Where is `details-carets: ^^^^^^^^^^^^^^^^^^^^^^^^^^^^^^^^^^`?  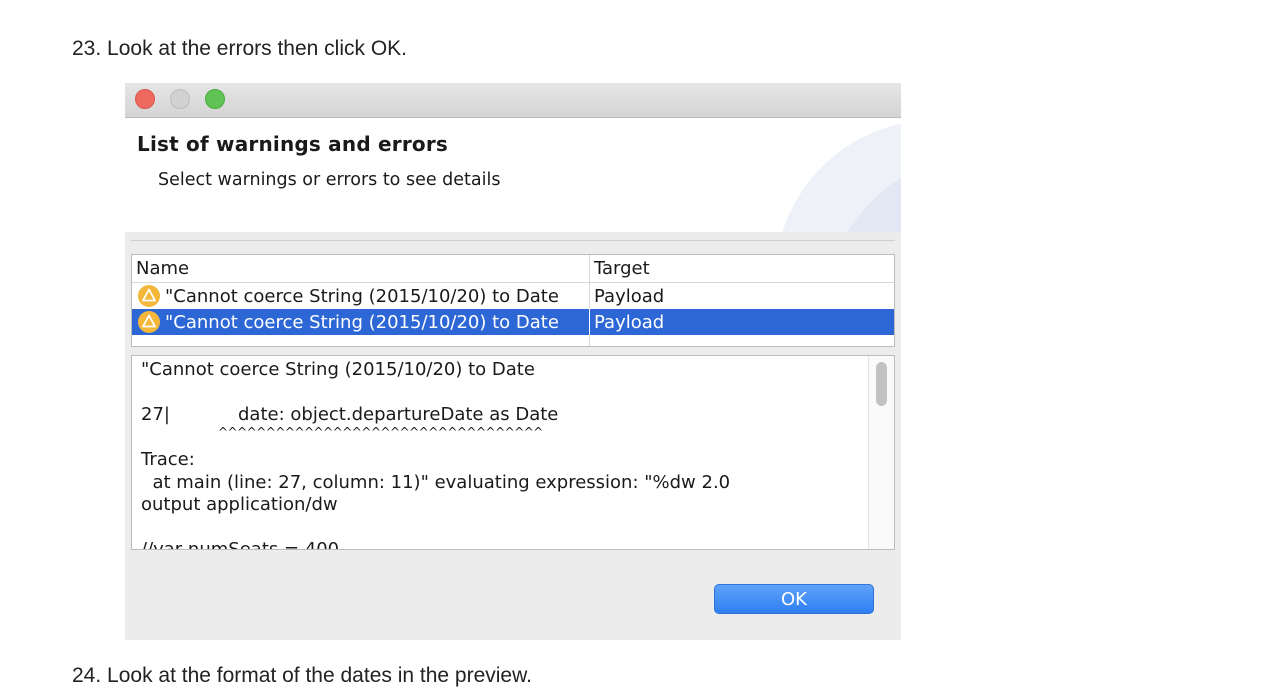 details-carets: ^^^^^^^^^^^^^^^^^^^^^^^^^^^^^^^^^^ is located at coordinates (380, 432).